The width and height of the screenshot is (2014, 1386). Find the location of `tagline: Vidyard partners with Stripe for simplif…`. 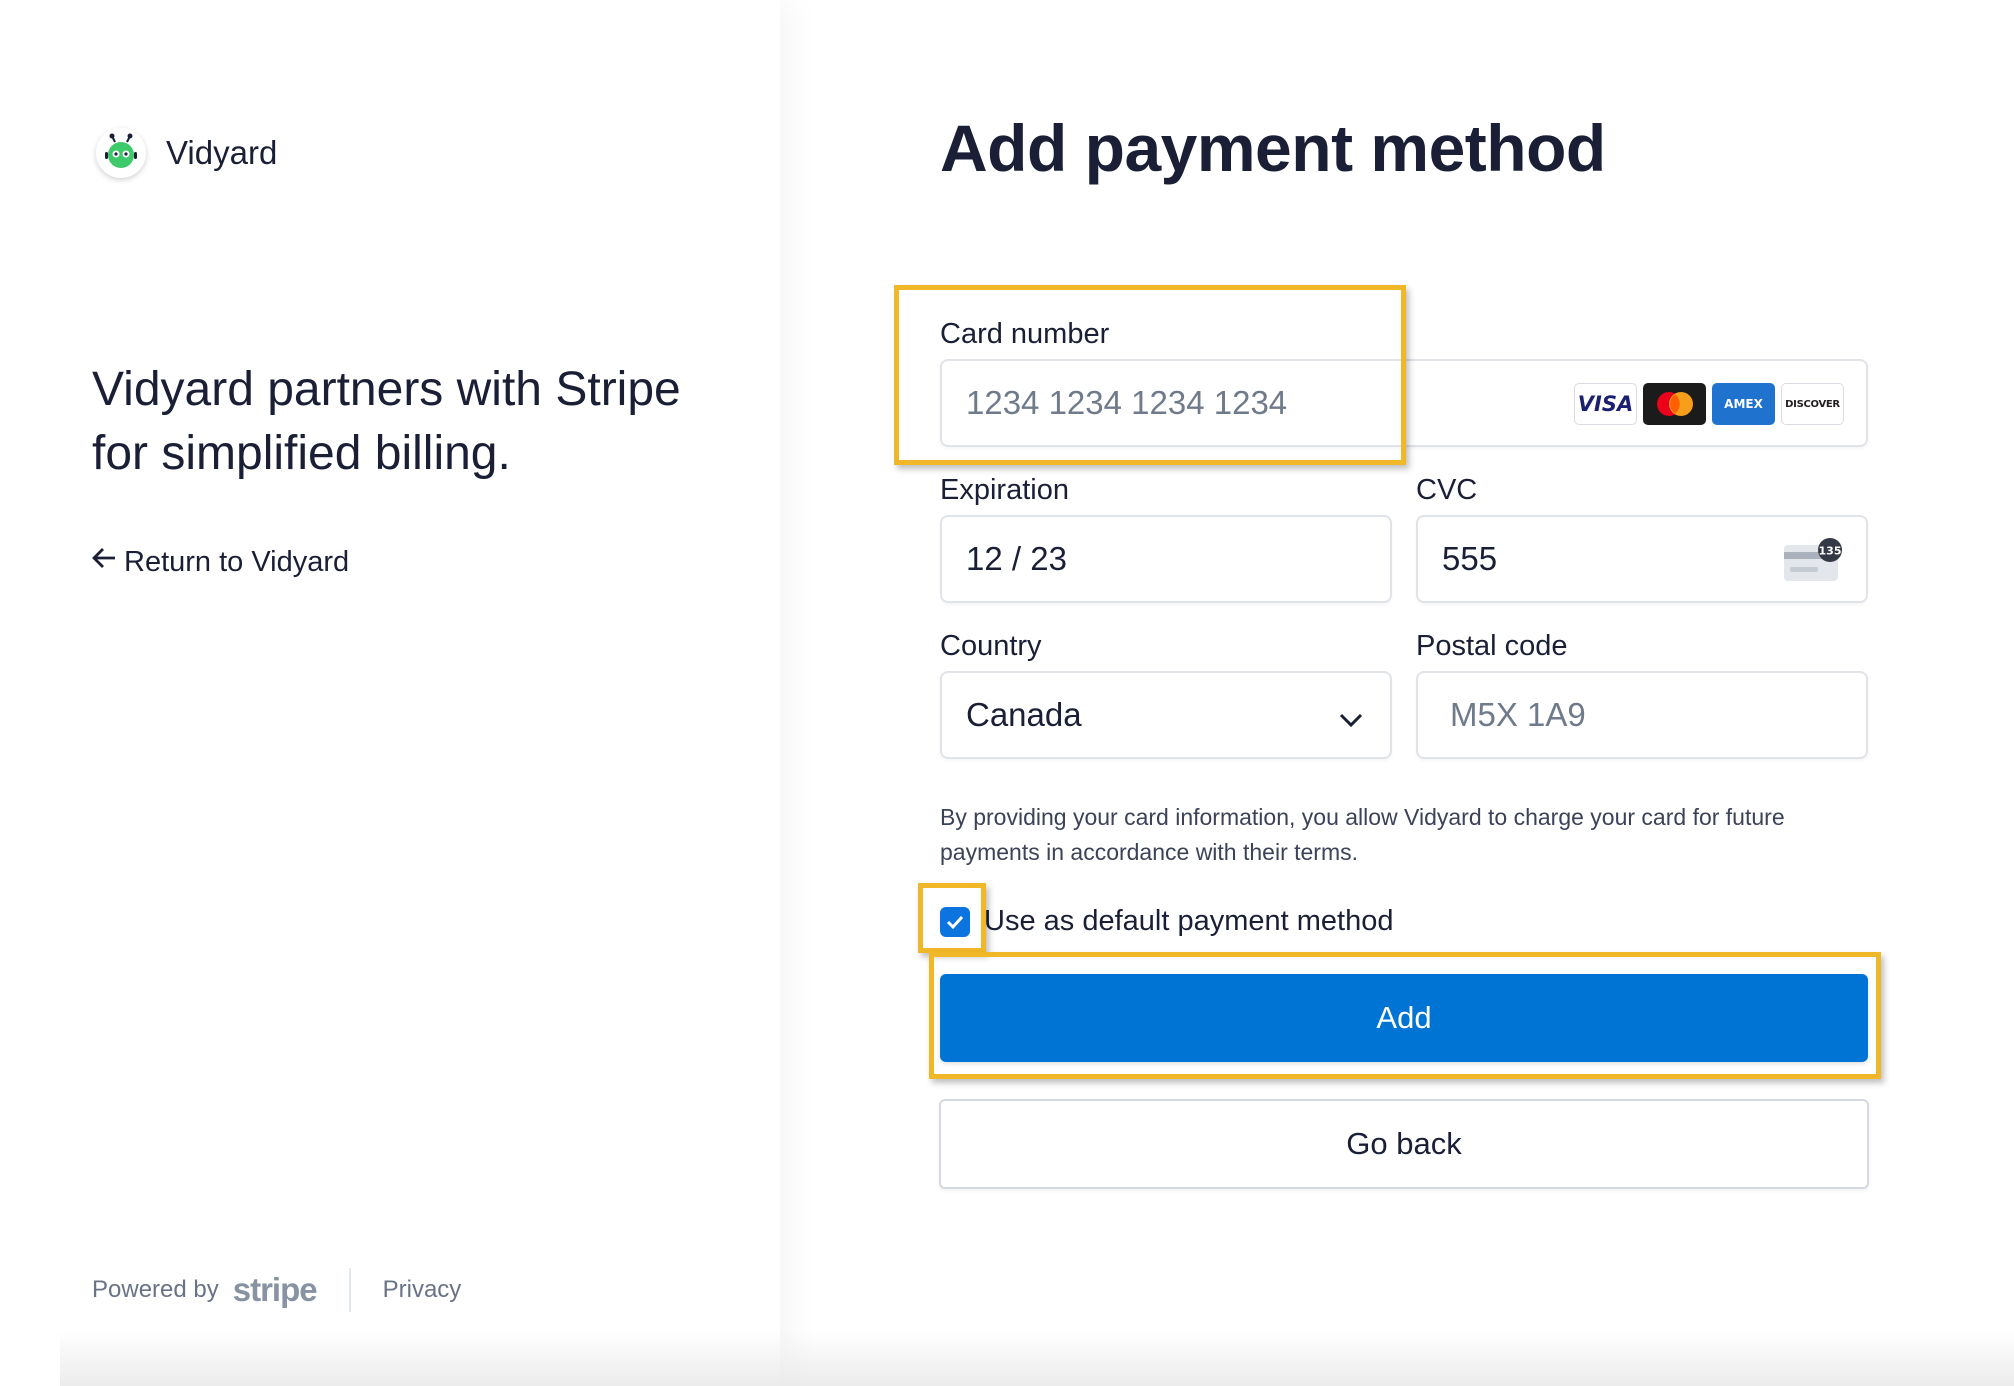

tagline: Vidyard partners with Stripe for simplif… is located at coordinates (386, 421).